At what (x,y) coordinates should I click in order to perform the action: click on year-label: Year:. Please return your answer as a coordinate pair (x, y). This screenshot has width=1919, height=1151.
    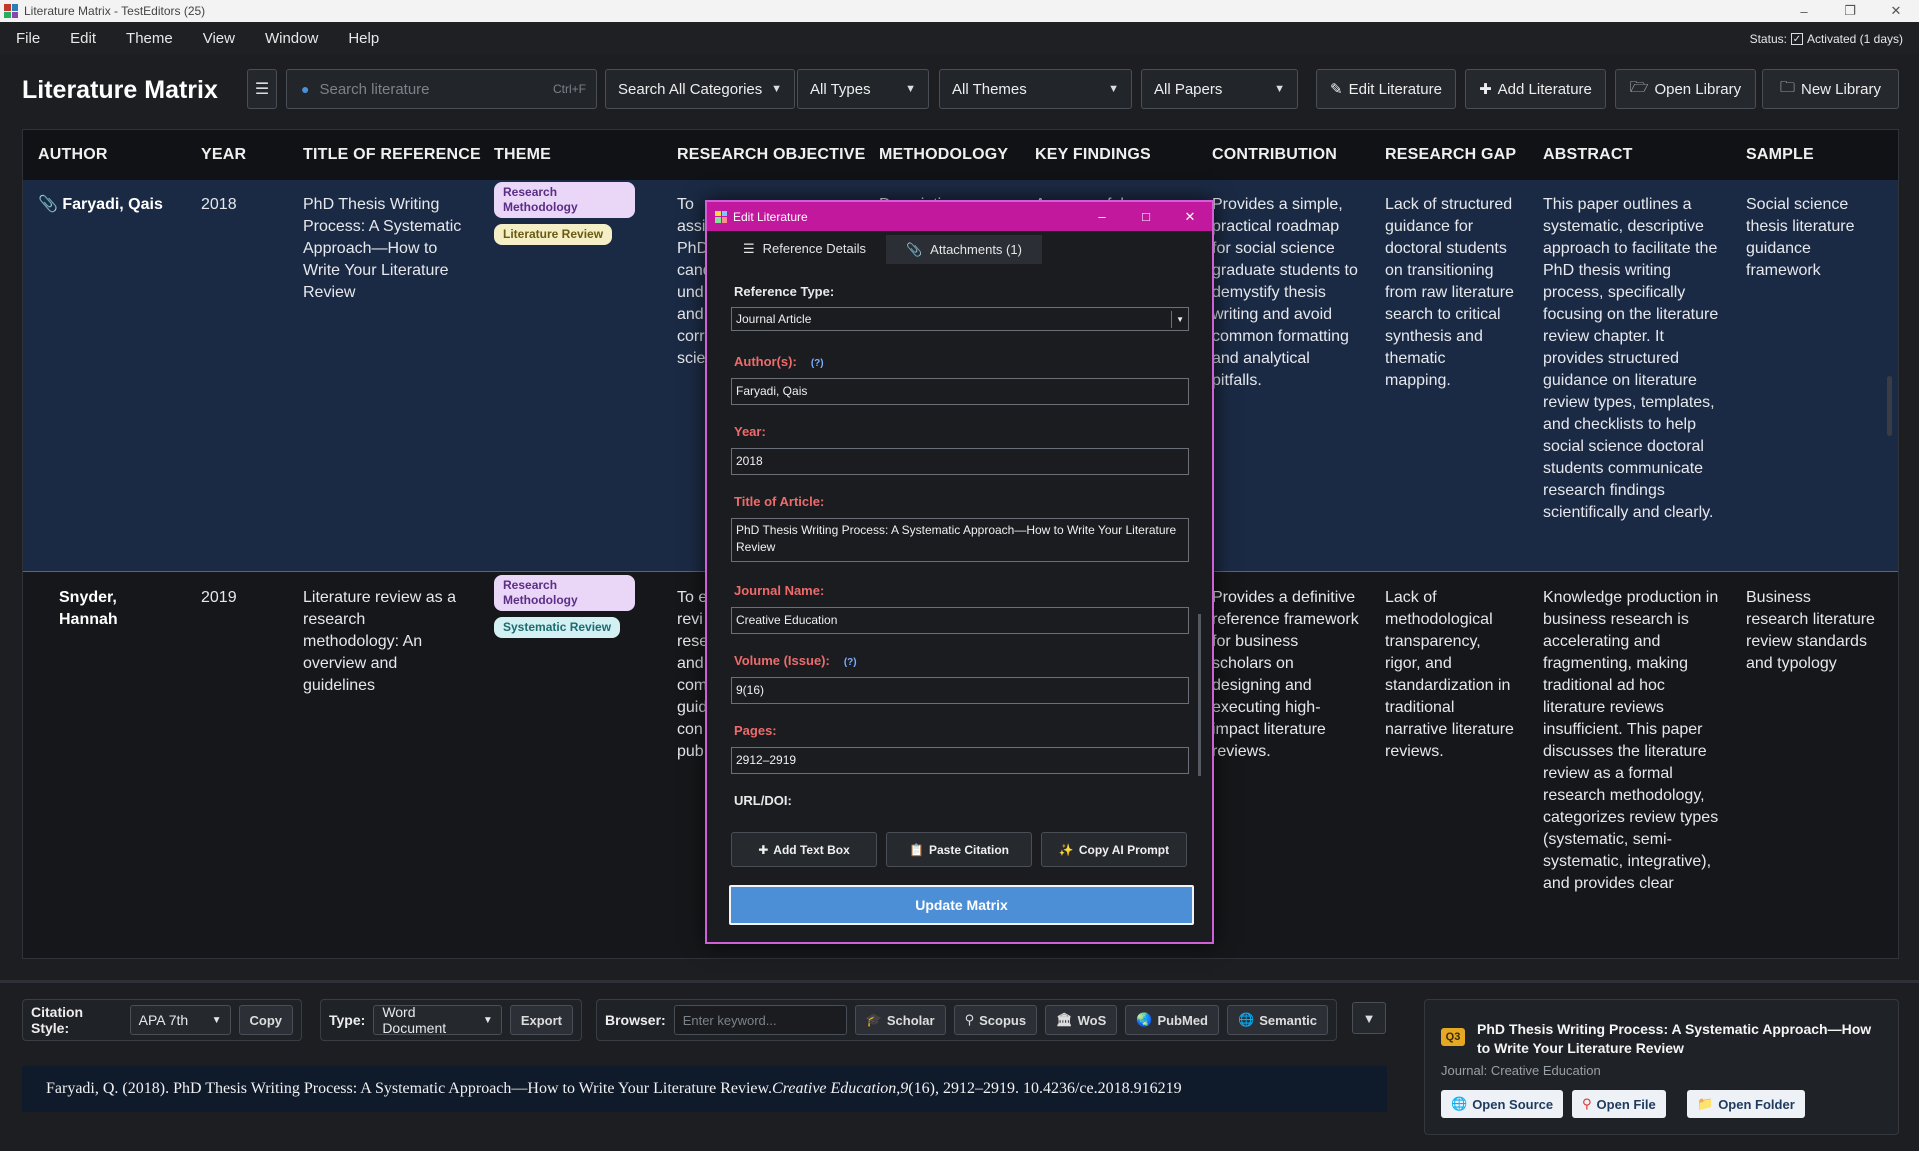
    Looking at the image, I should click on (750, 431).